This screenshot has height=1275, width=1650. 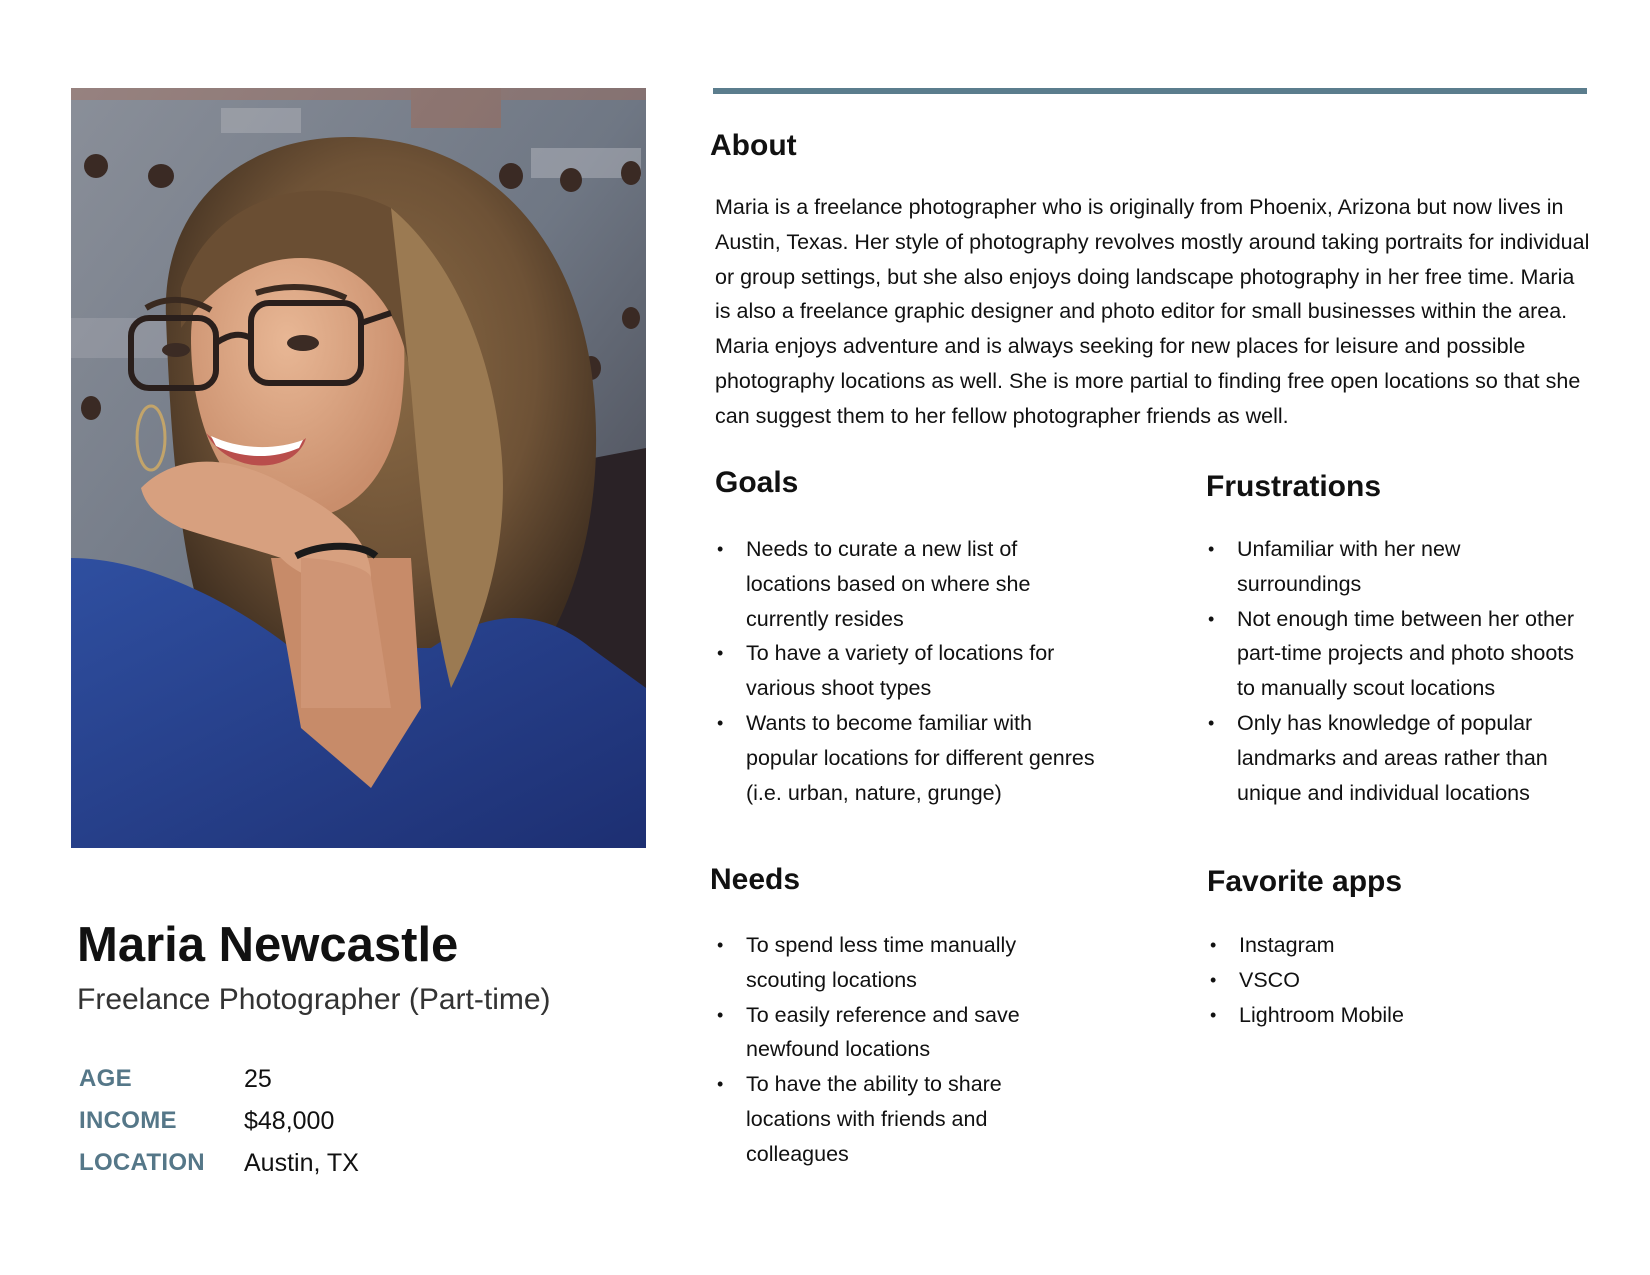 I want to click on stat-value: $48,000, so click(x=289, y=1120).